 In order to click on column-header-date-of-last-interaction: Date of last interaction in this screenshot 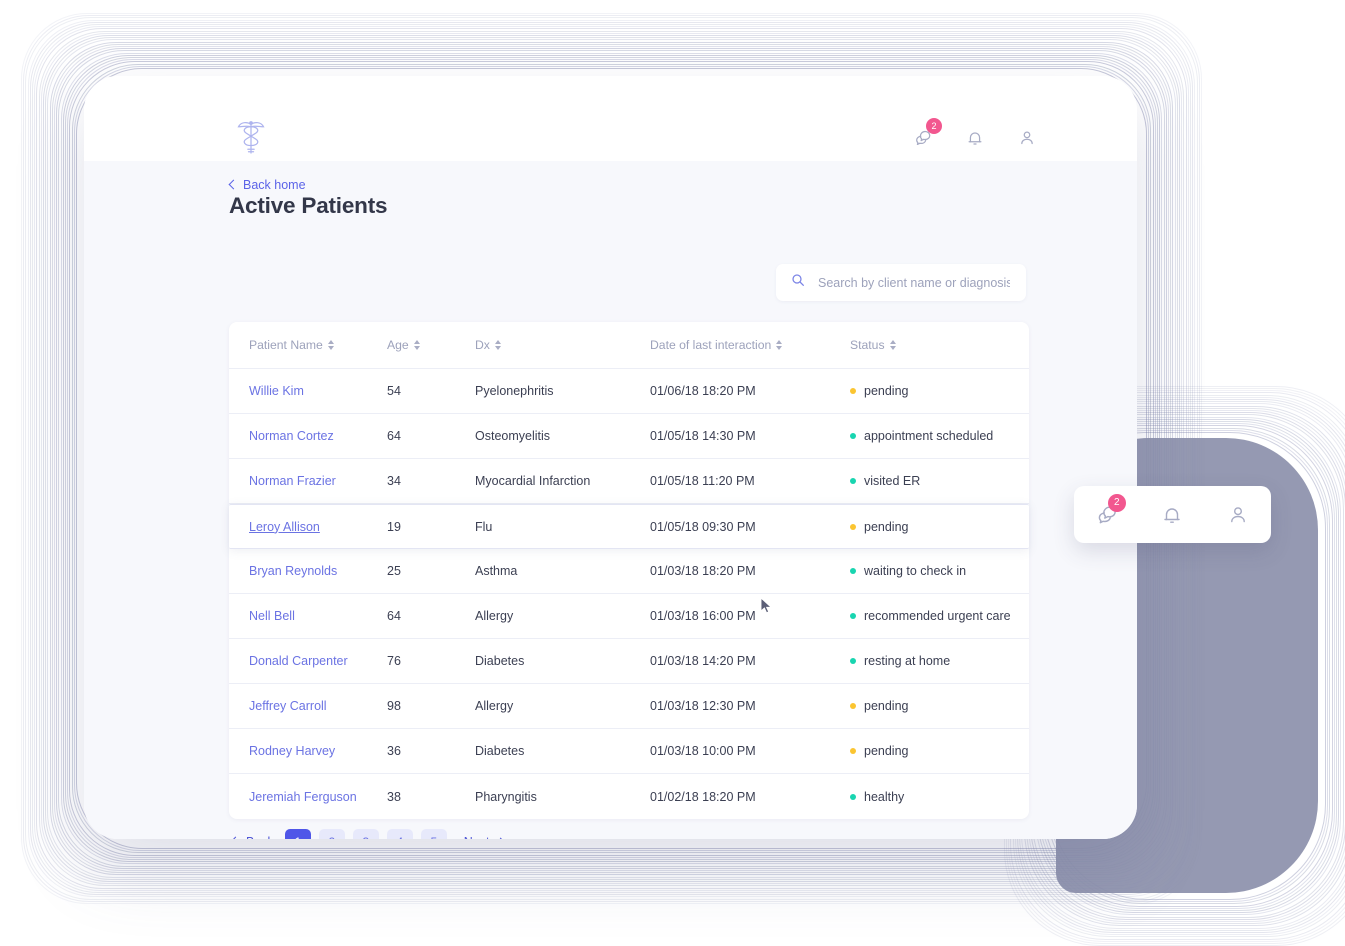, I will do `click(750, 345)`.